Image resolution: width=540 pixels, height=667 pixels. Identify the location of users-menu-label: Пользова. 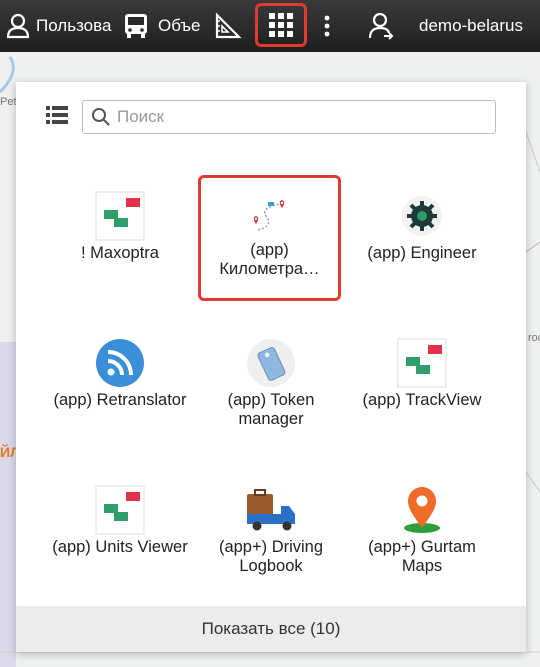
(74, 25).